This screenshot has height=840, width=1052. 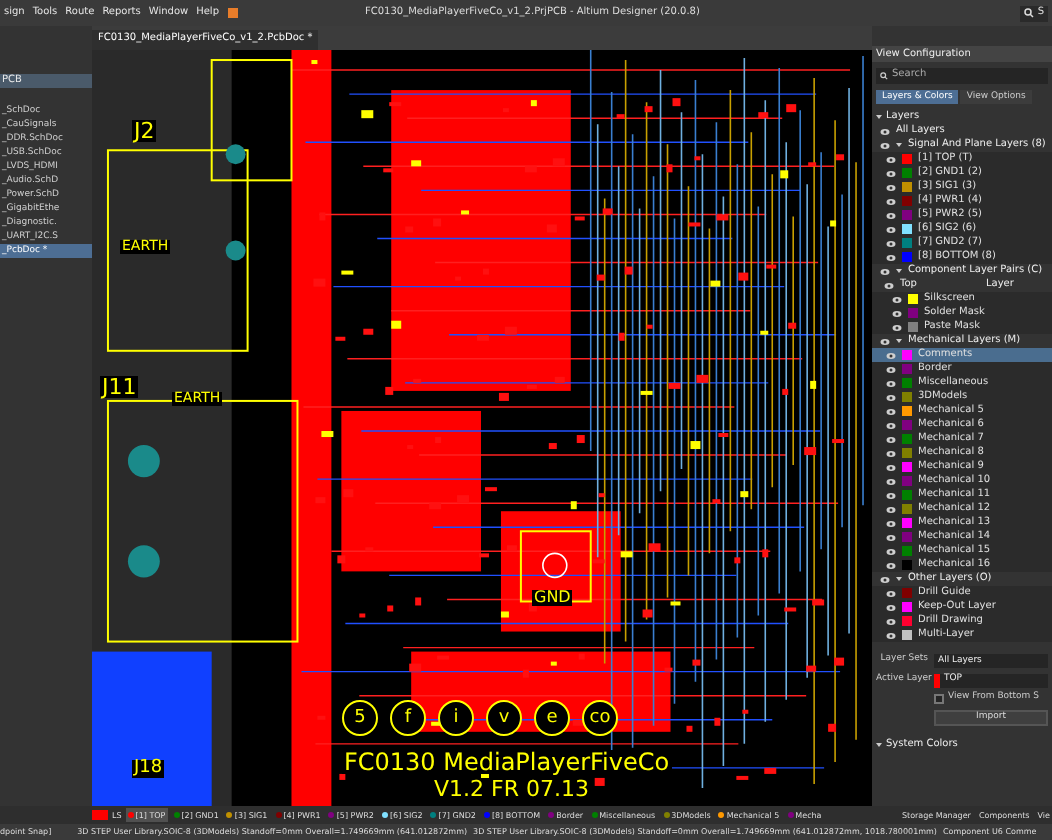 What do you see at coordinates (232, 13) in the screenshot?
I see `app-icon` at bounding box center [232, 13].